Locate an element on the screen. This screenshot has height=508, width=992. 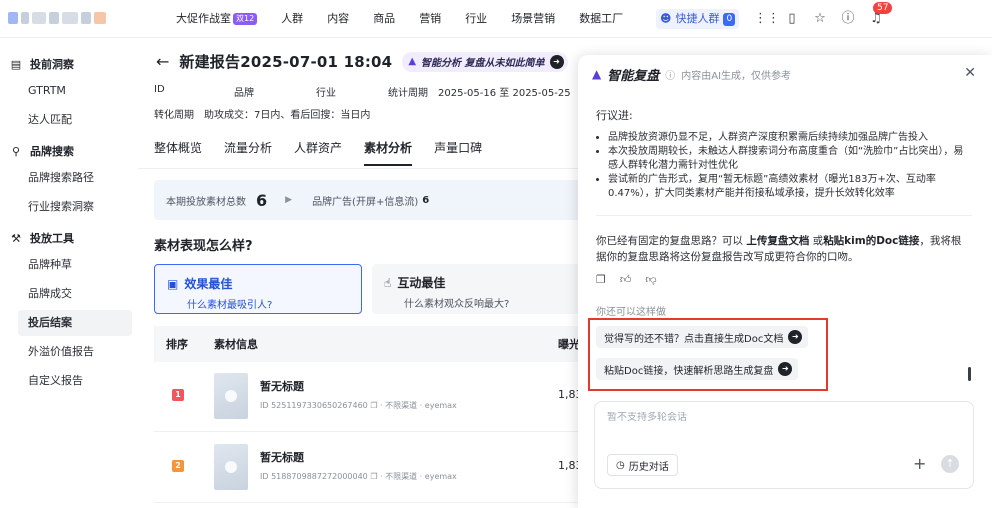
sidebar-item-brand-deal: 品牌成交 is located at coordinates (75, 294).